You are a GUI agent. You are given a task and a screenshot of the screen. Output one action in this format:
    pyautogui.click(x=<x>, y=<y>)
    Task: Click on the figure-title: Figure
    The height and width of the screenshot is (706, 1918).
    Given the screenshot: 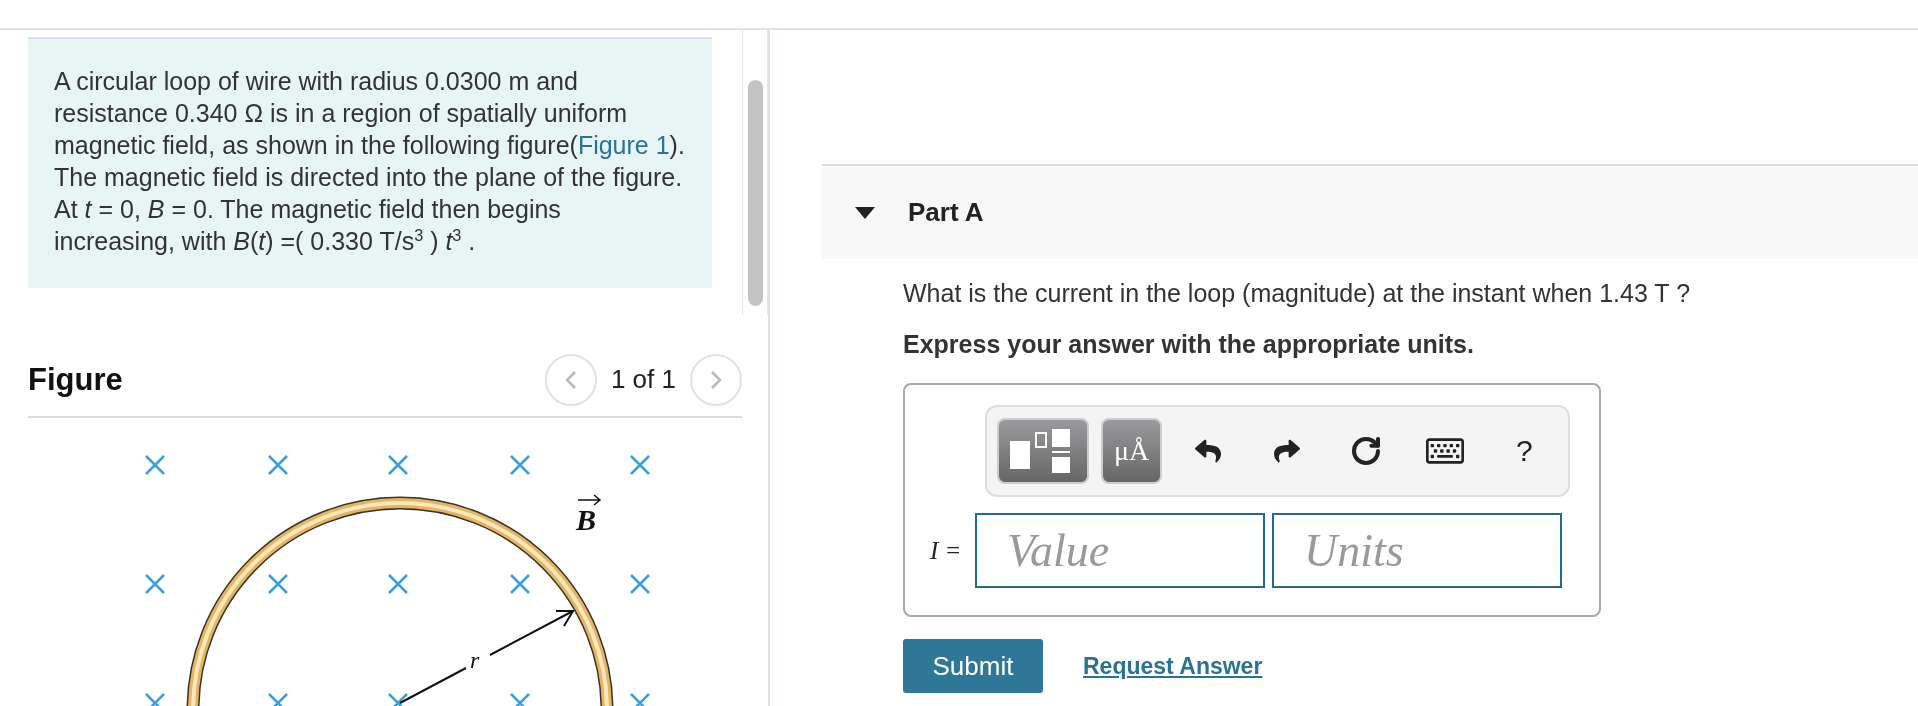 What is the action you would take?
    pyautogui.click(x=75, y=379)
    